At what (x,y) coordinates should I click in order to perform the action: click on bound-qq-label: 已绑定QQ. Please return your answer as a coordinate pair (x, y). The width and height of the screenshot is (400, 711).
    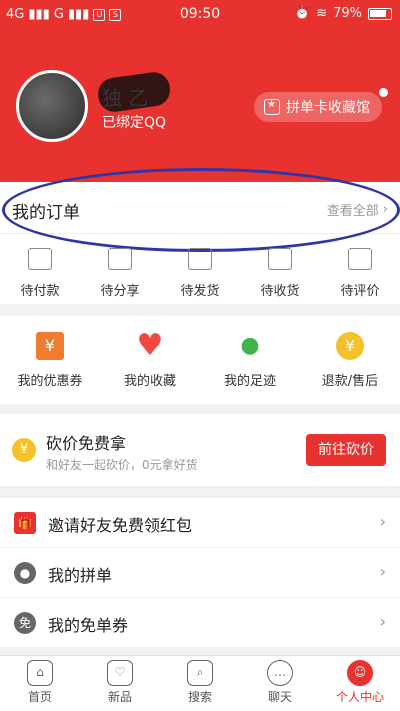
    Looking at the image, I should click on (134, 123).